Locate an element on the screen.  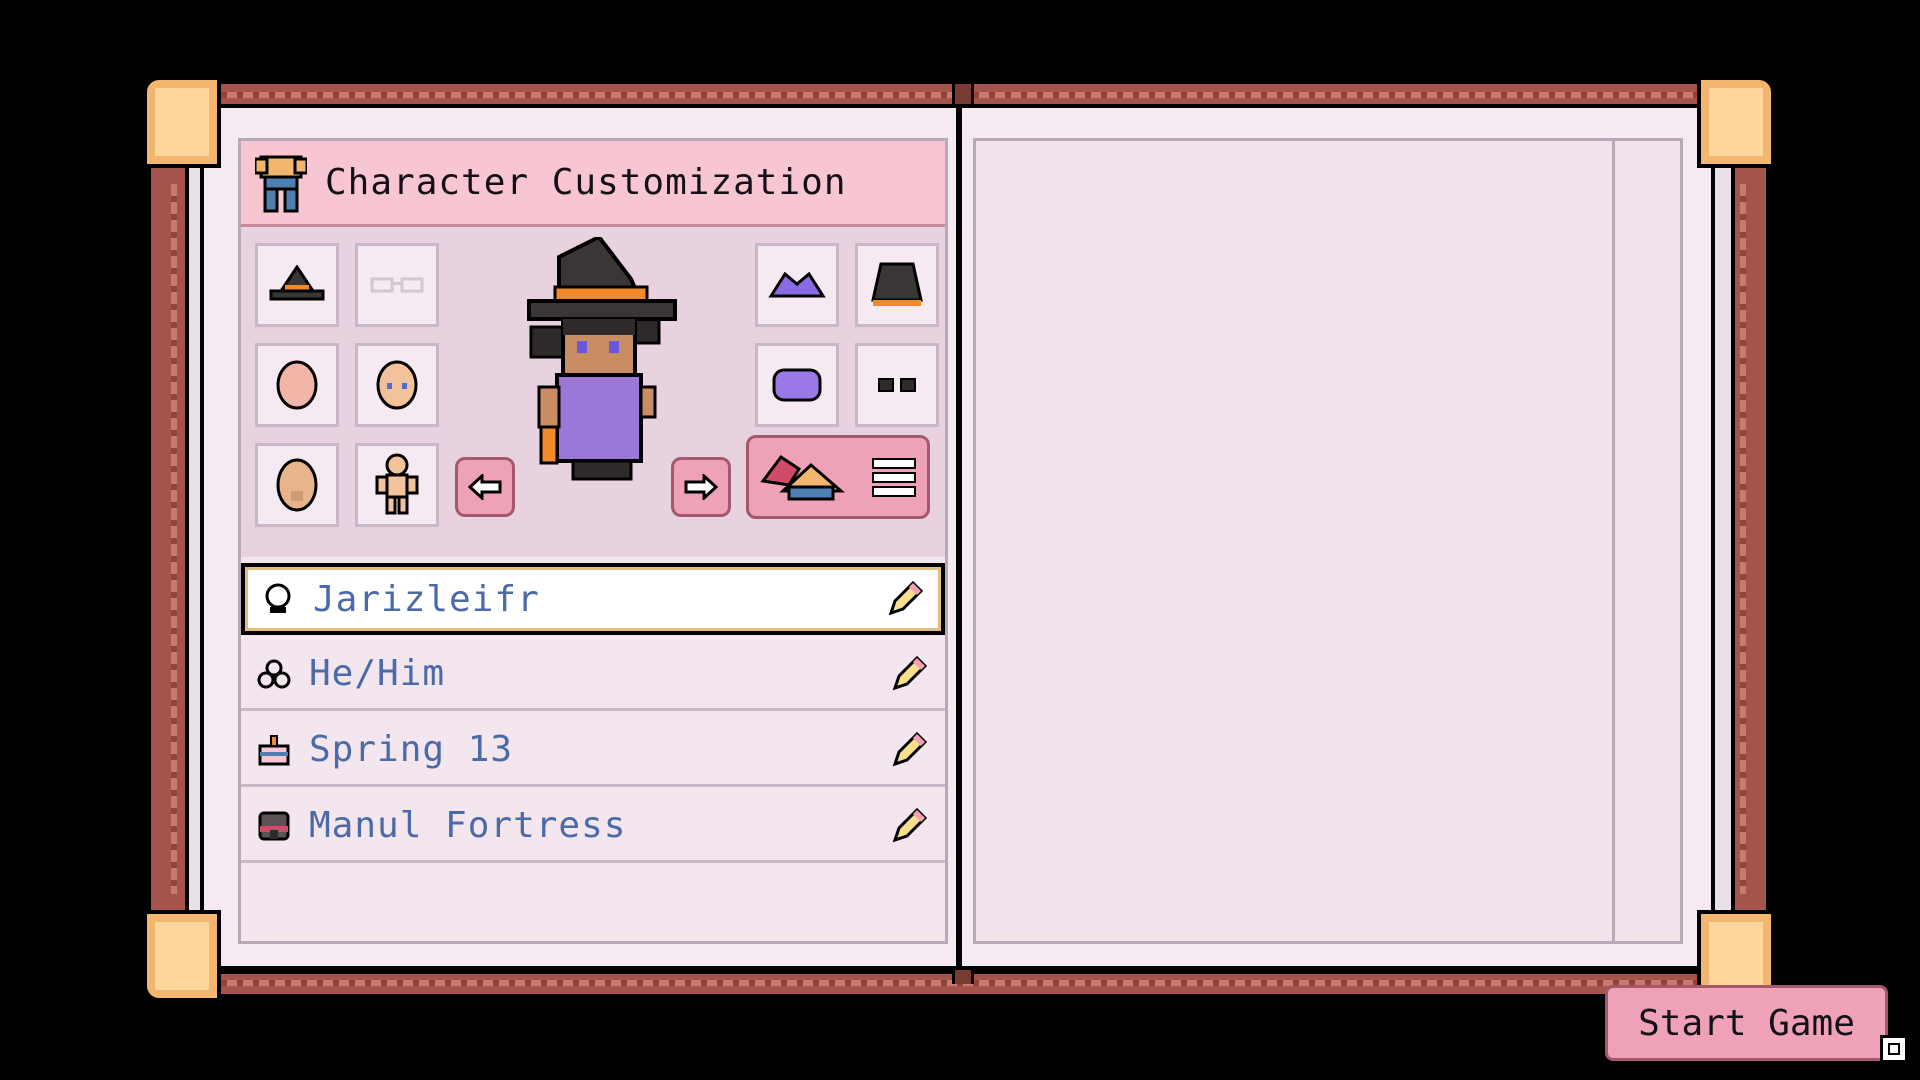
farm-value: Manul Fortress is located at coordinates (468, 825).